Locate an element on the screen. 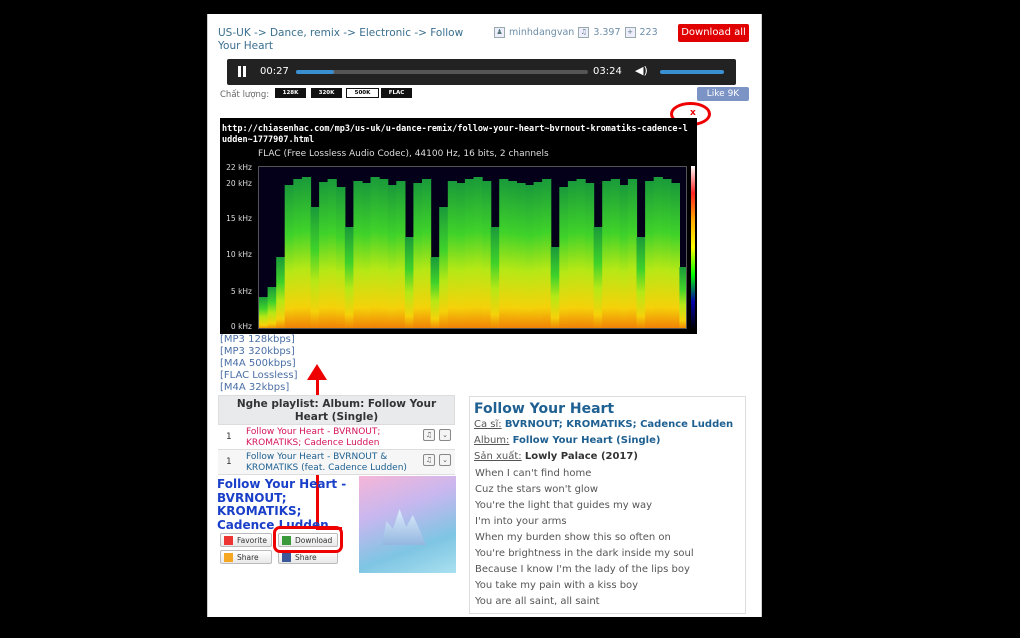 The image size is (1020, 638). progress-fill is located at coordinates (315, 72).